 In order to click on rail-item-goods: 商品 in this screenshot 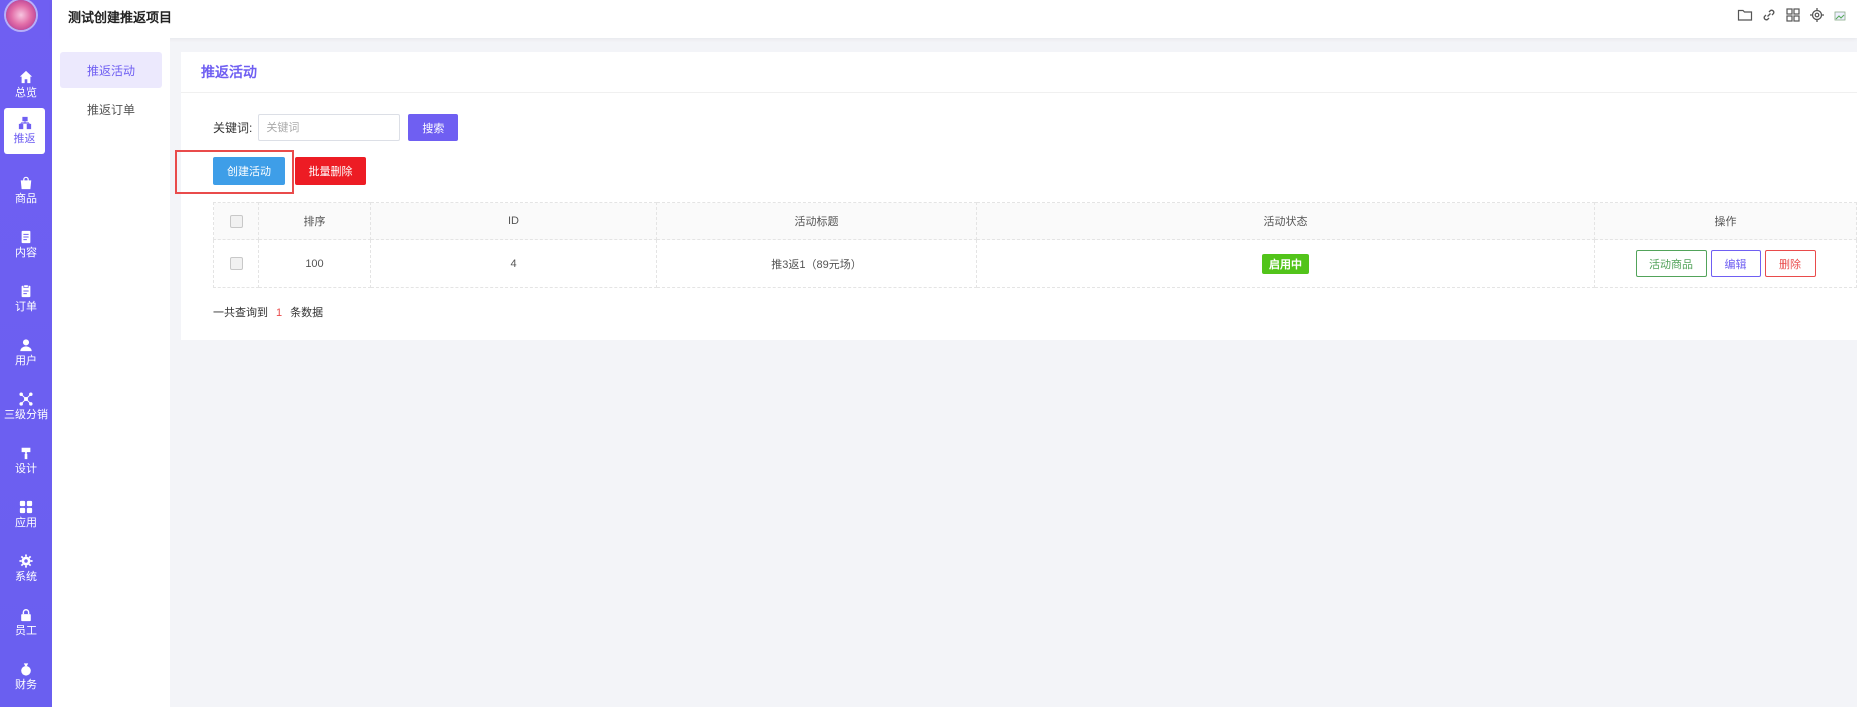, I will do `click(26, 191)`.